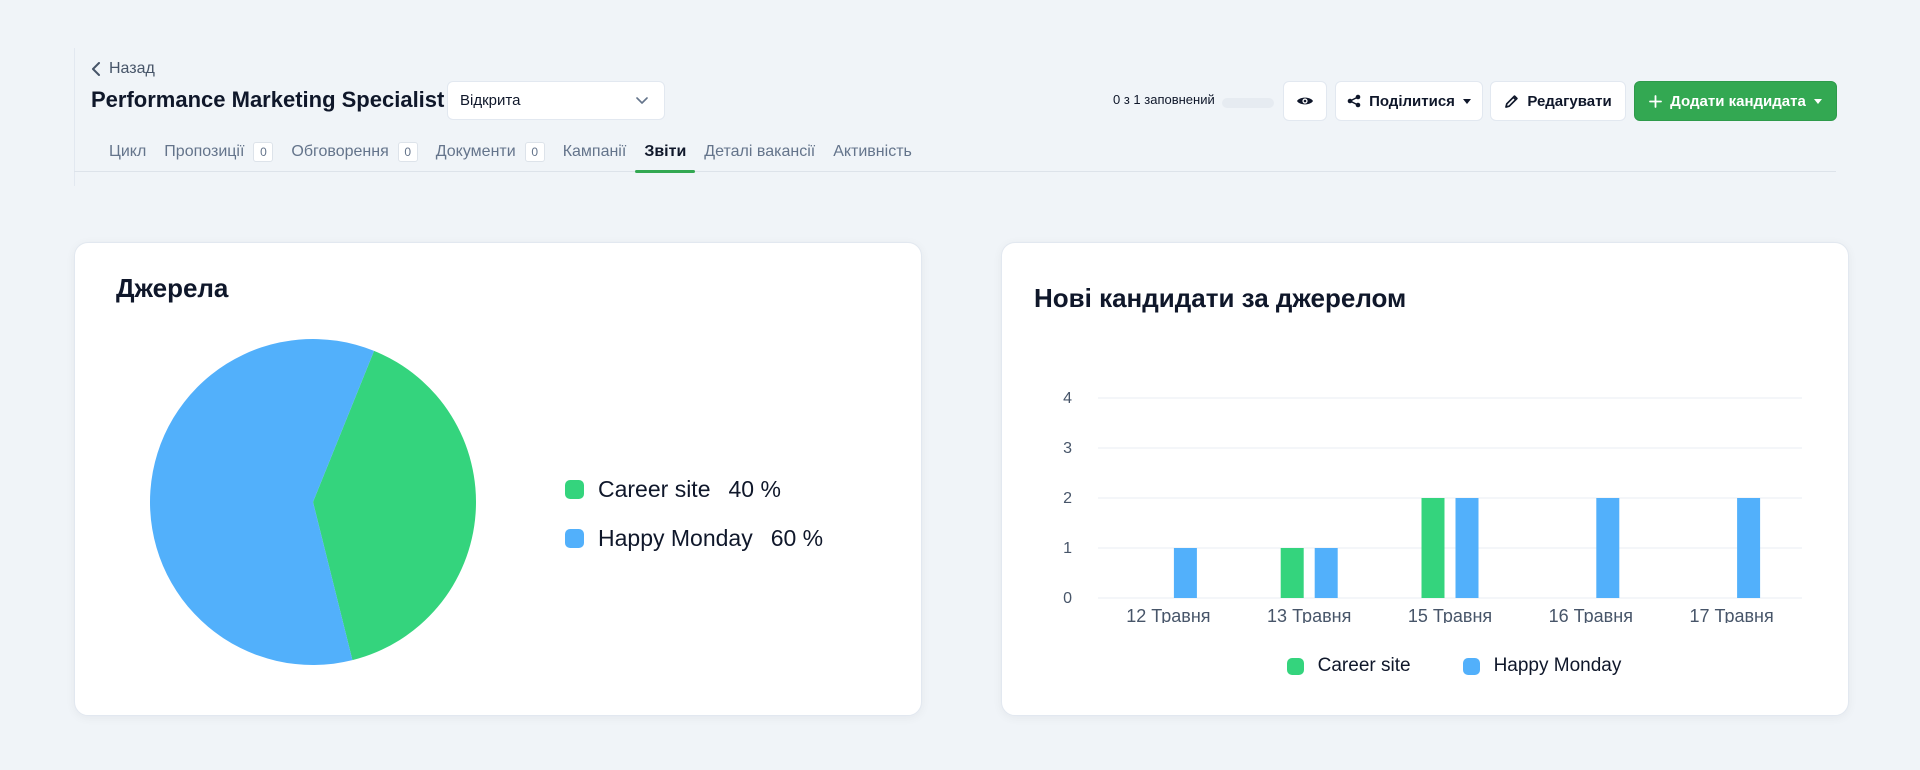 This screenshot has width=1920, height=770. I want to click on tab-label: Пропозиції, so click(204, 151).